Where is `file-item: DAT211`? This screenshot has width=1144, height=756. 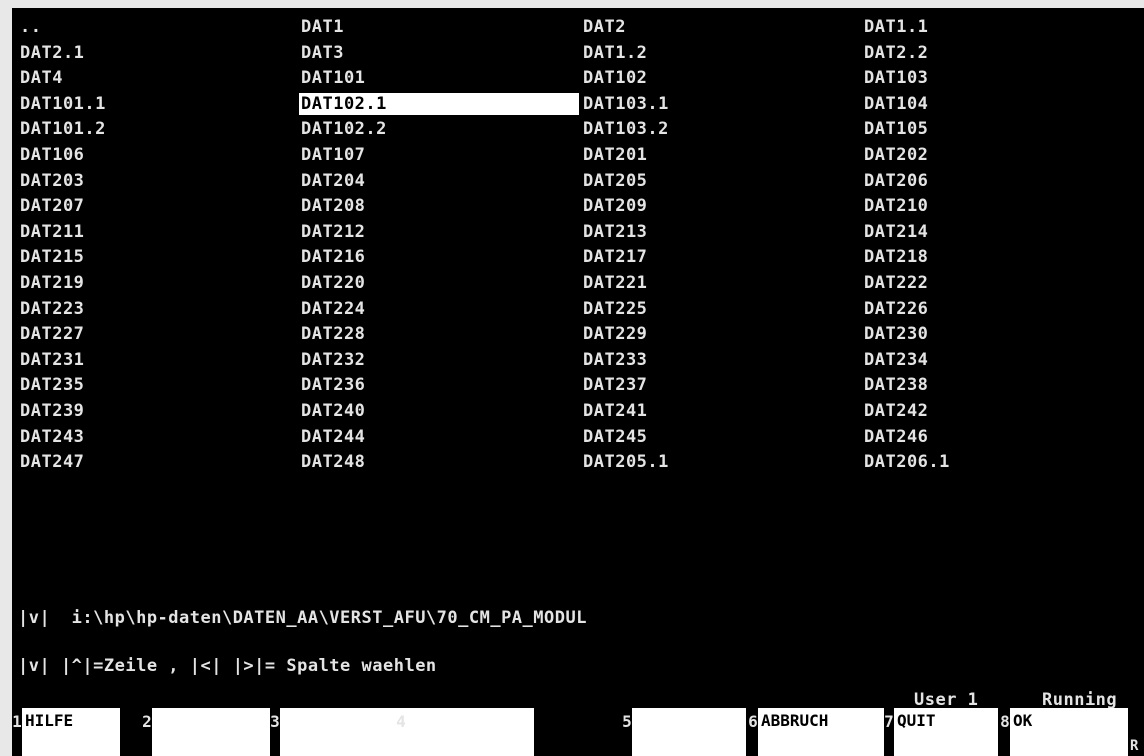
file-item: DAT211 is located at coordinates (51, 232).